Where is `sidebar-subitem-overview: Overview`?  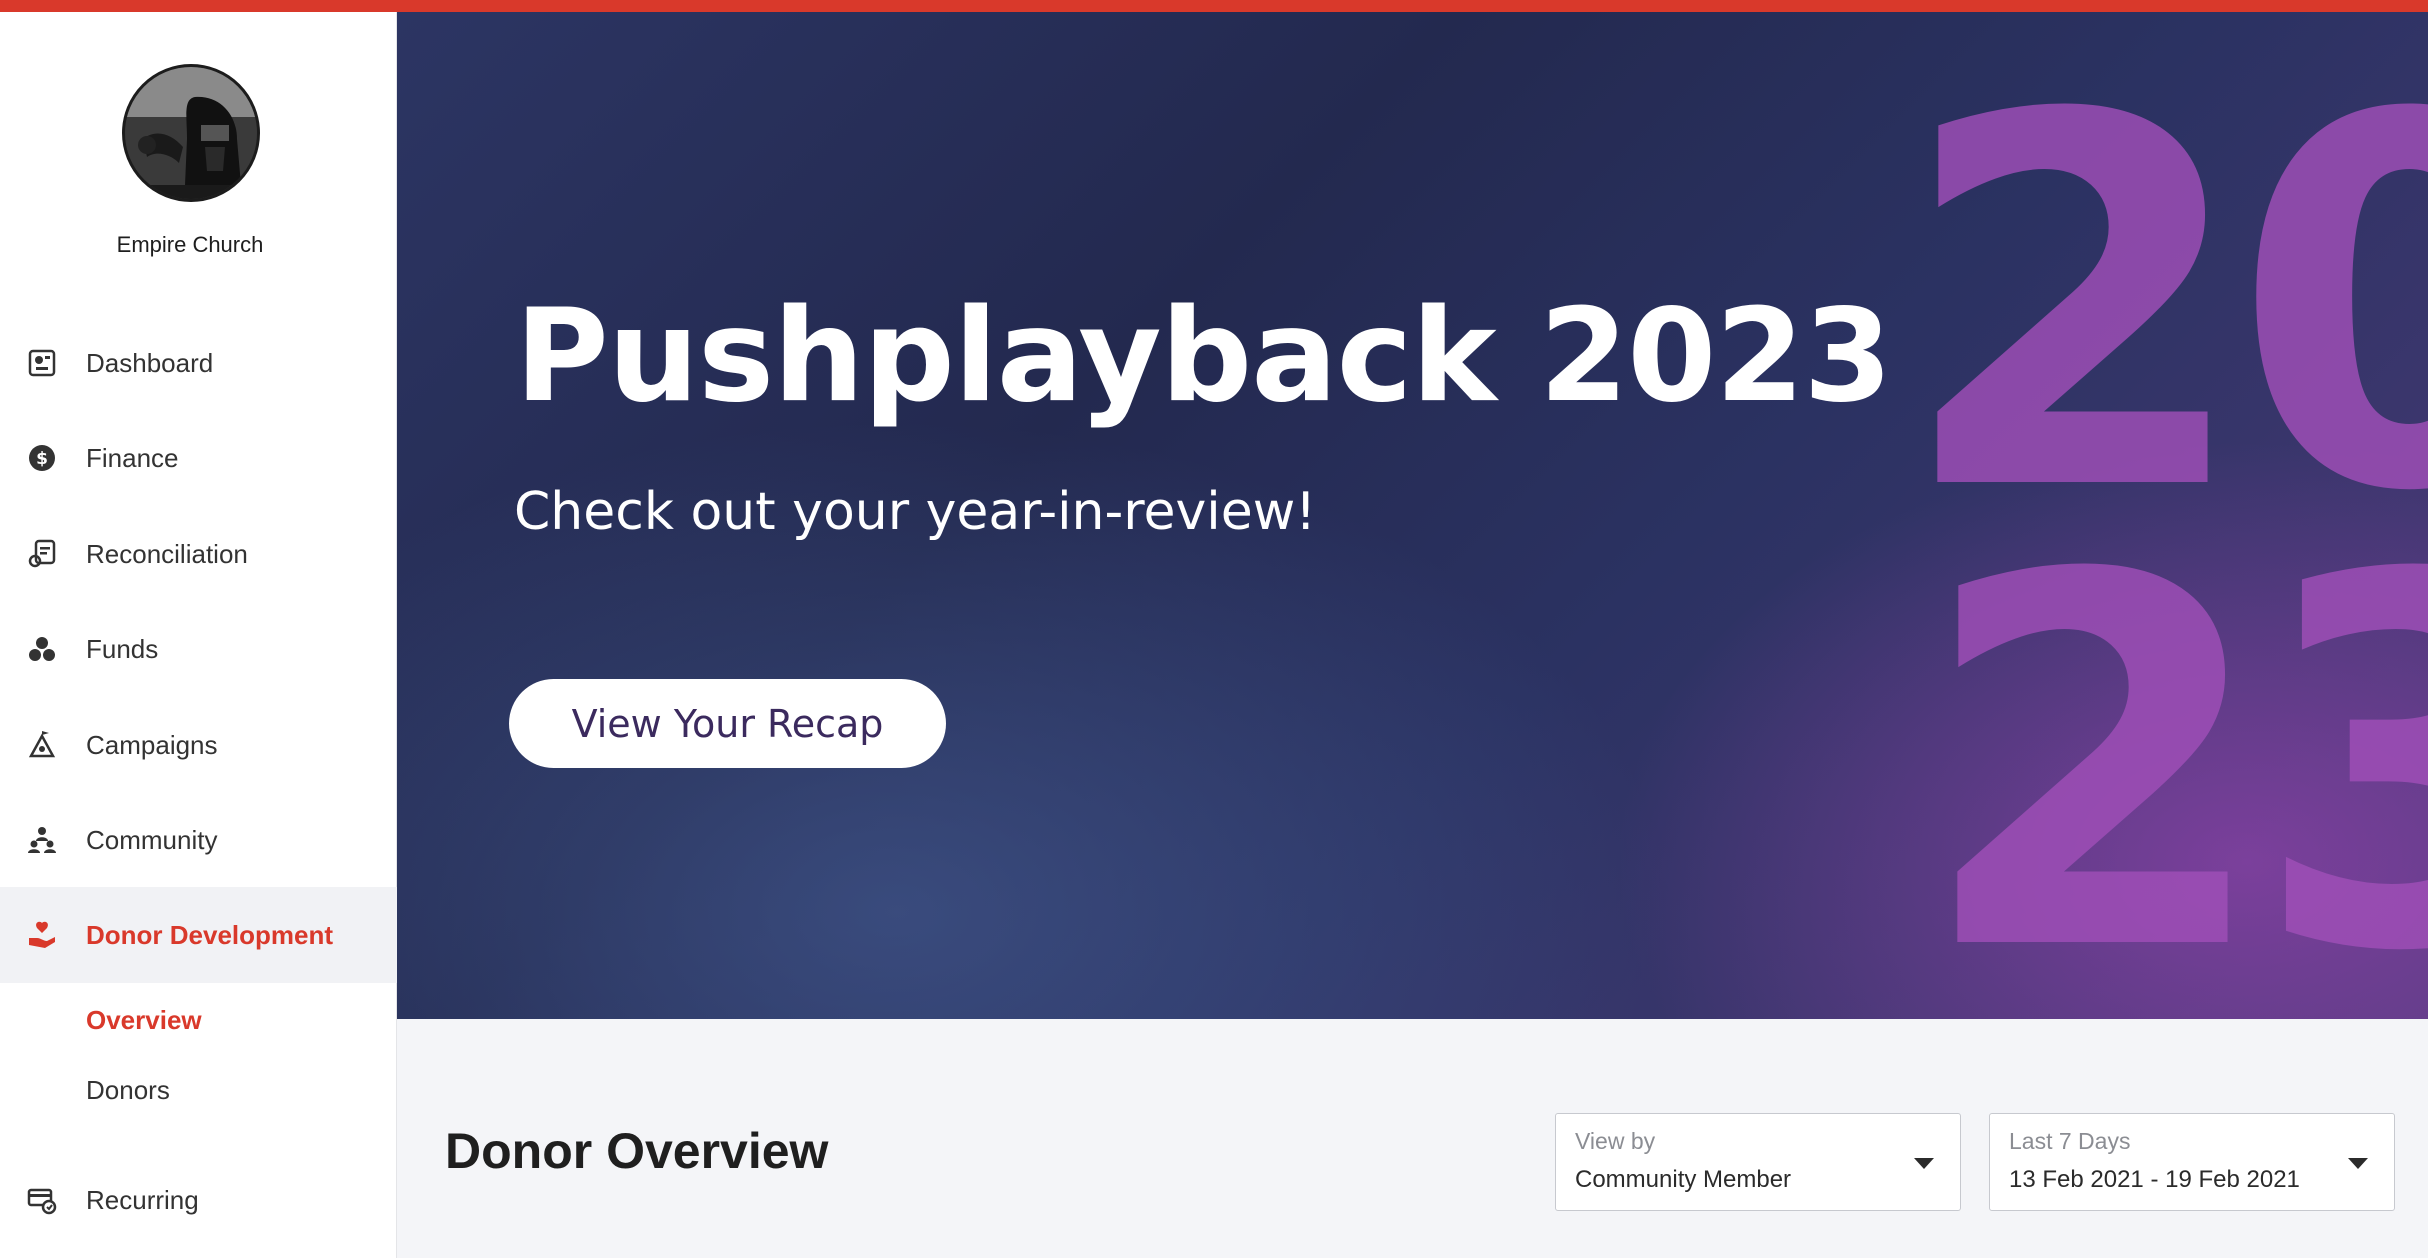 sidebar-subitem-overview: Overview is located at coordinates (144, 1020).